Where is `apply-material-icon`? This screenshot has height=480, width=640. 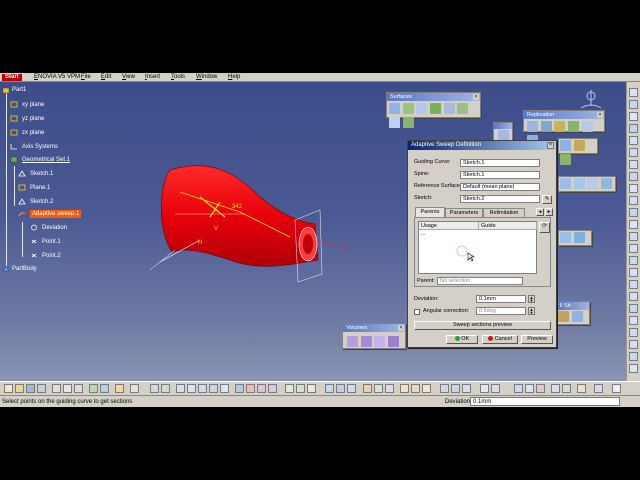
apply-material-icon is located at coordinates (426, 388).